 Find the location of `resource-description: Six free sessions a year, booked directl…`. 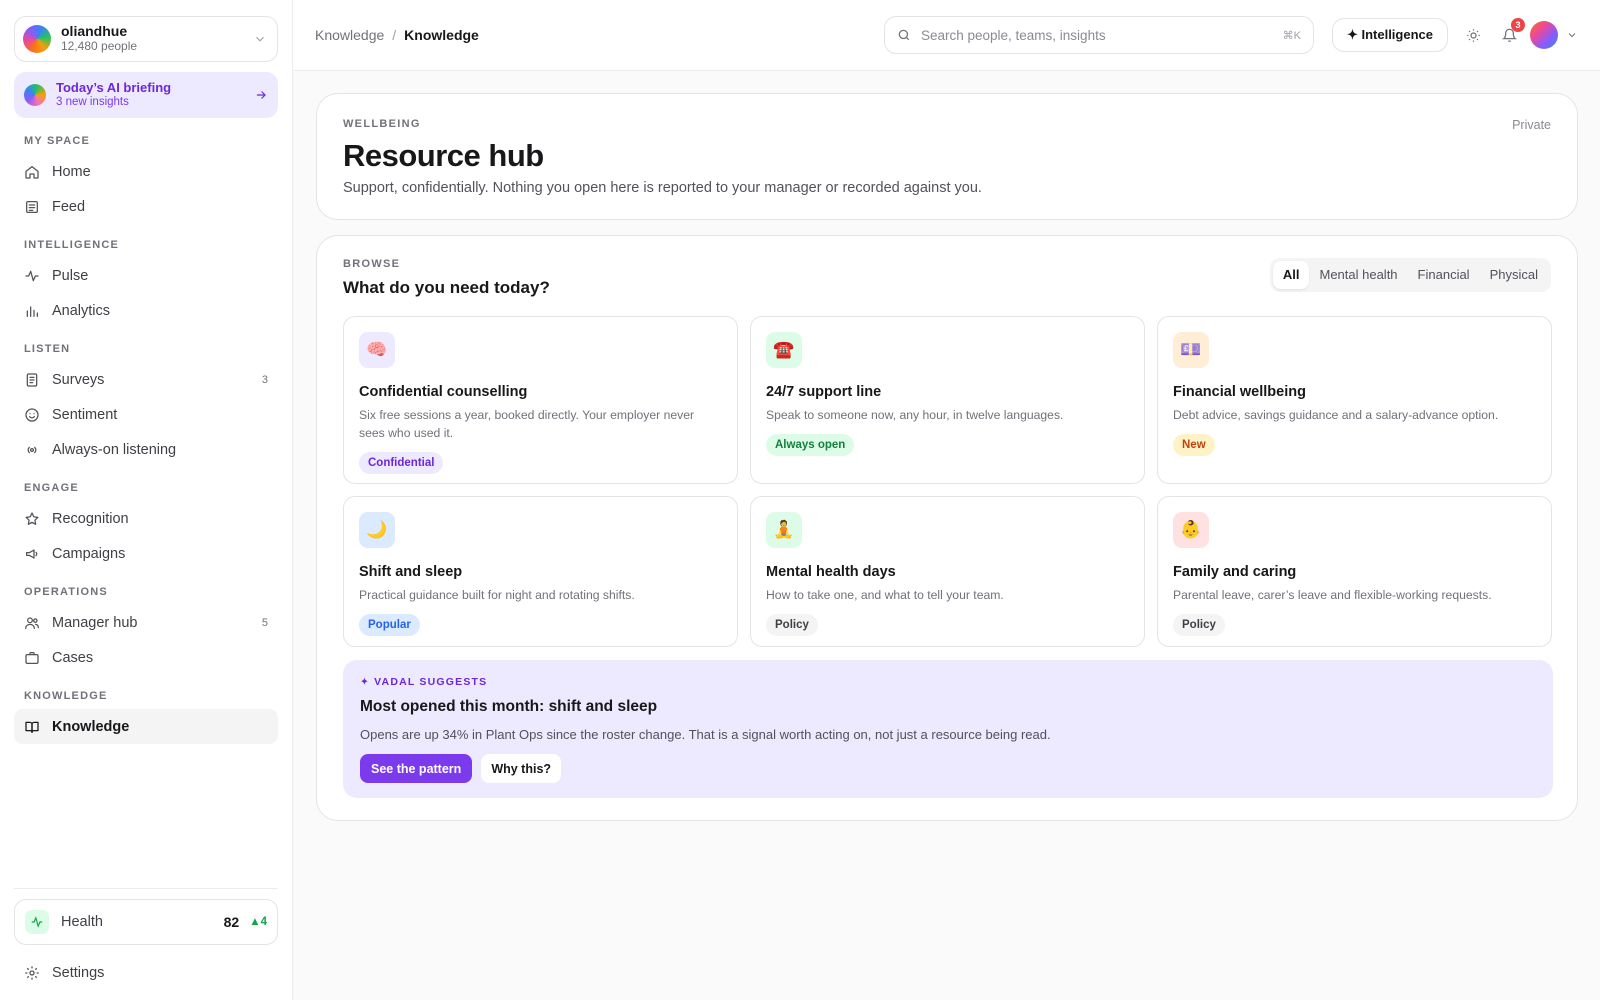

resource-description: Six free sessions a year, booked directl… is located at coordinates (527, 424).